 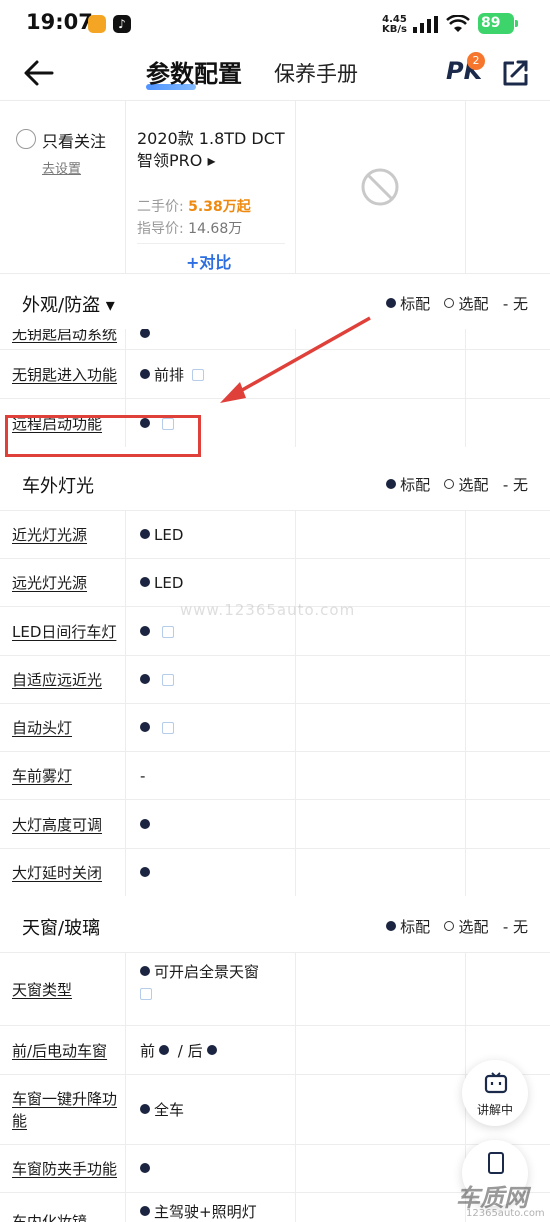 What do you see at coordinates (68, 304) in the screenshot?
I see `section-title: 外观/防盗 ▾` at bounding box center [68, 304].